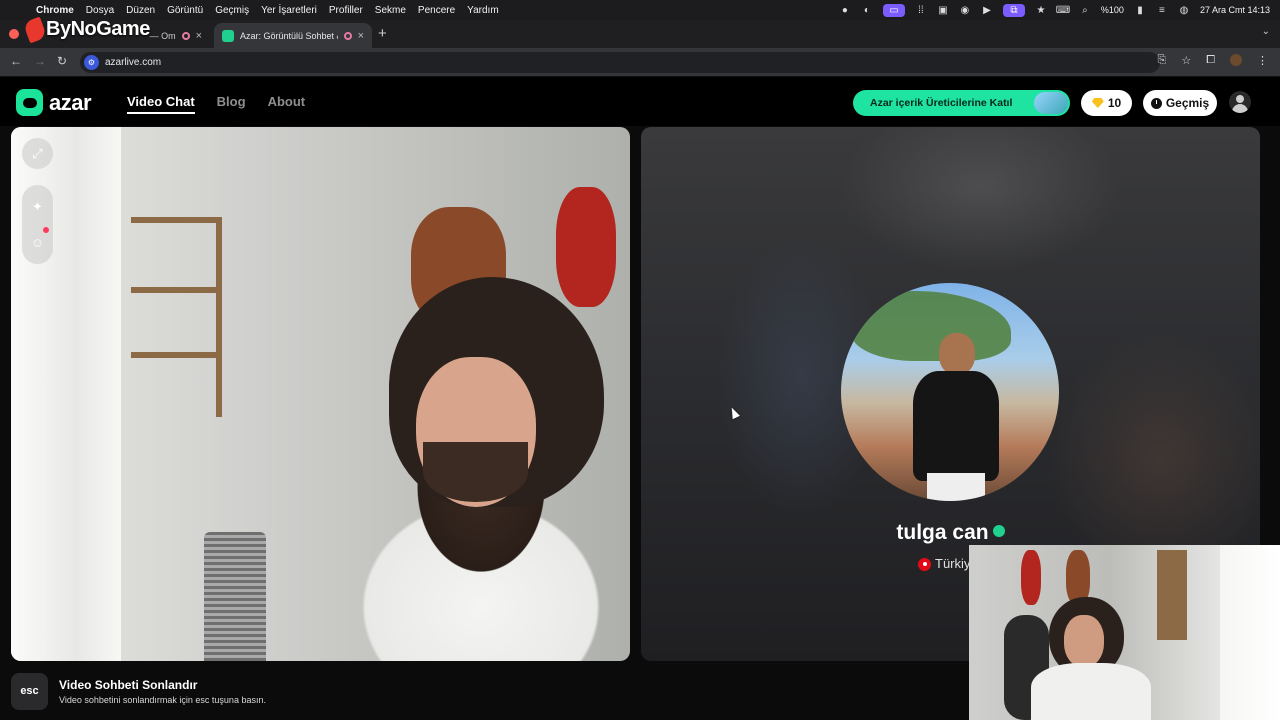 The height and width of the screenshot is (720, 1280). What do you see at coordinates (640, 34) in the screenshot?
I see `browser-tab-strip: — Om × Azar: Görüntülü Sohbet & × + ⌄` at bounding box center [640, 34].